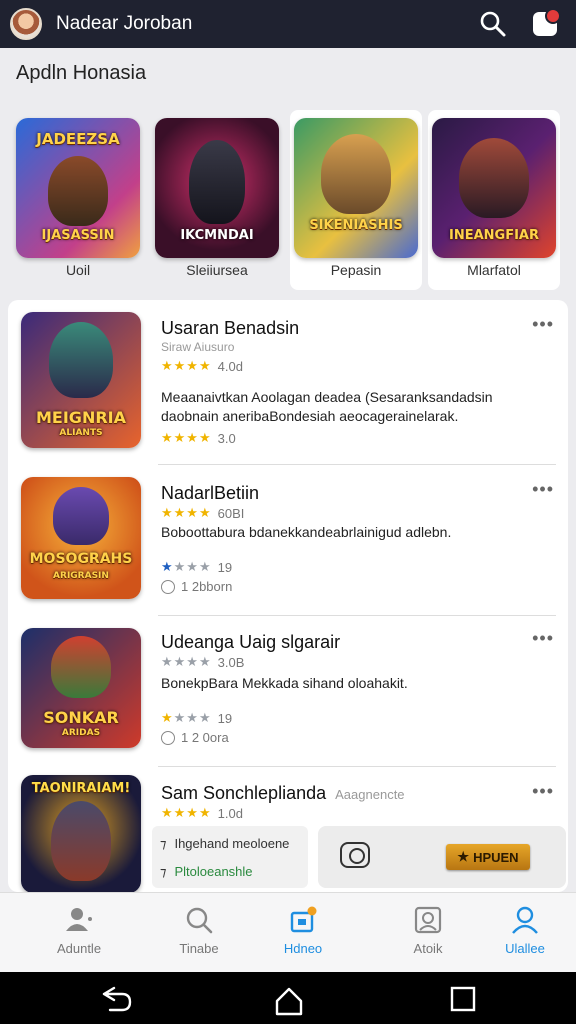  What do you see at coordinates (231, 513) in the screenshot?
I see `rating-value: 60BI` at bounding box center [231, 513].